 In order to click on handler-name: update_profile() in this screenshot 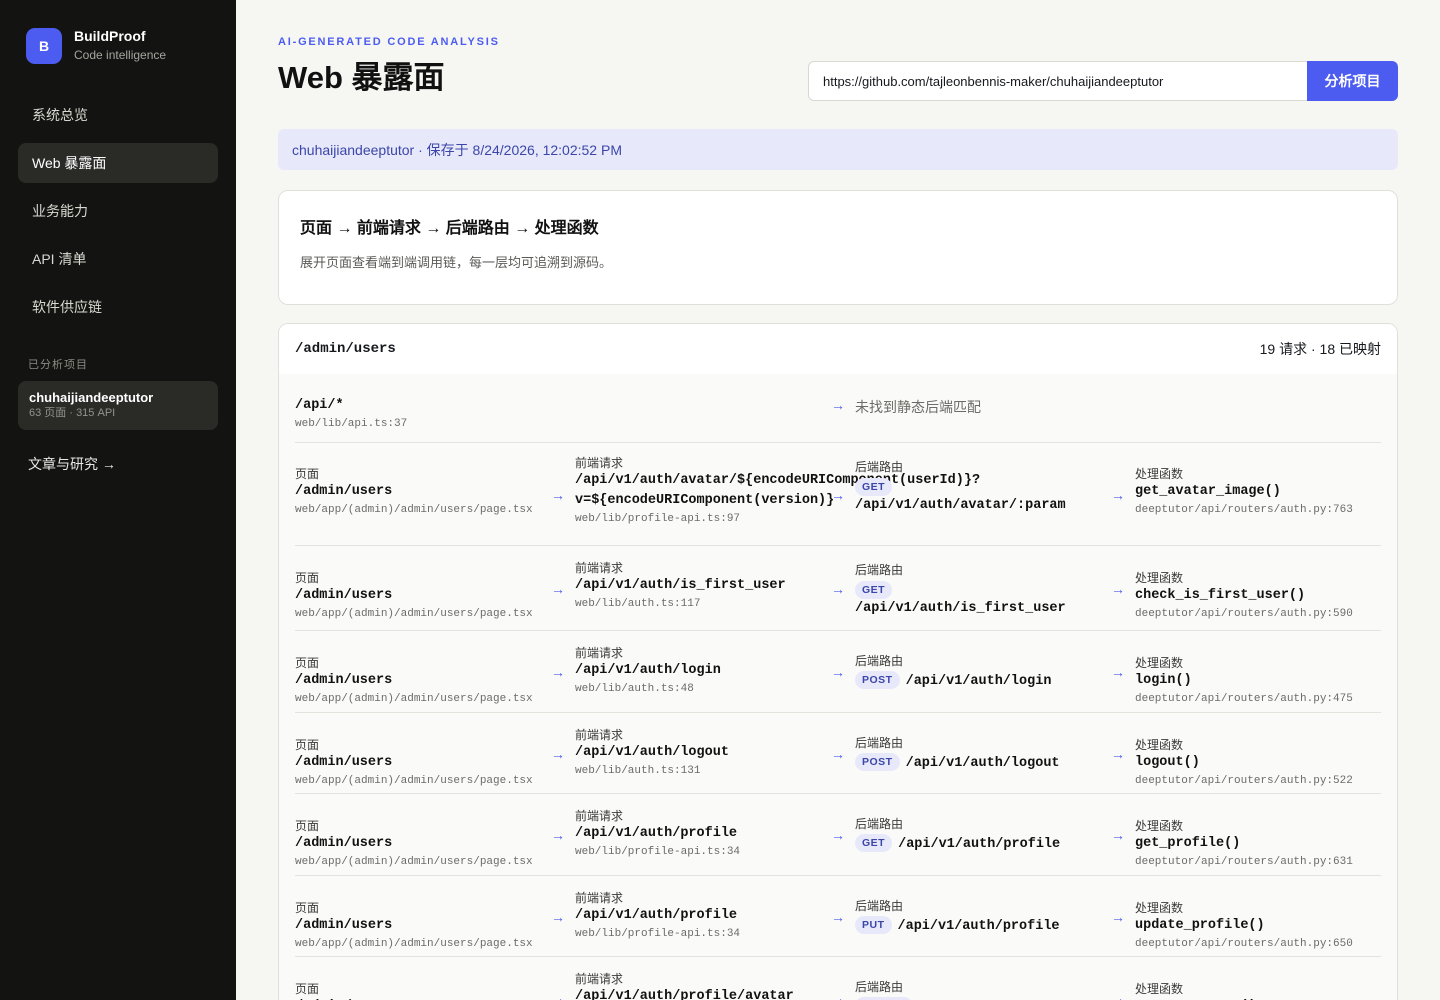, I will do `click(1200, 925)`.